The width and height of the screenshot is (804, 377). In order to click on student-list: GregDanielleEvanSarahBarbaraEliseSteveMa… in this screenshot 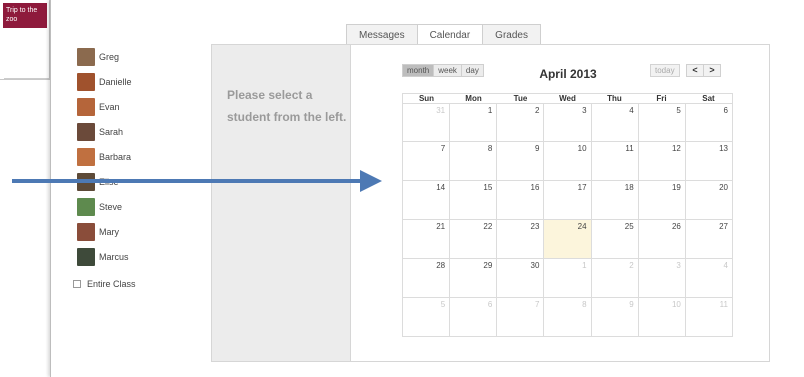, I will do `click(104, 156)`.